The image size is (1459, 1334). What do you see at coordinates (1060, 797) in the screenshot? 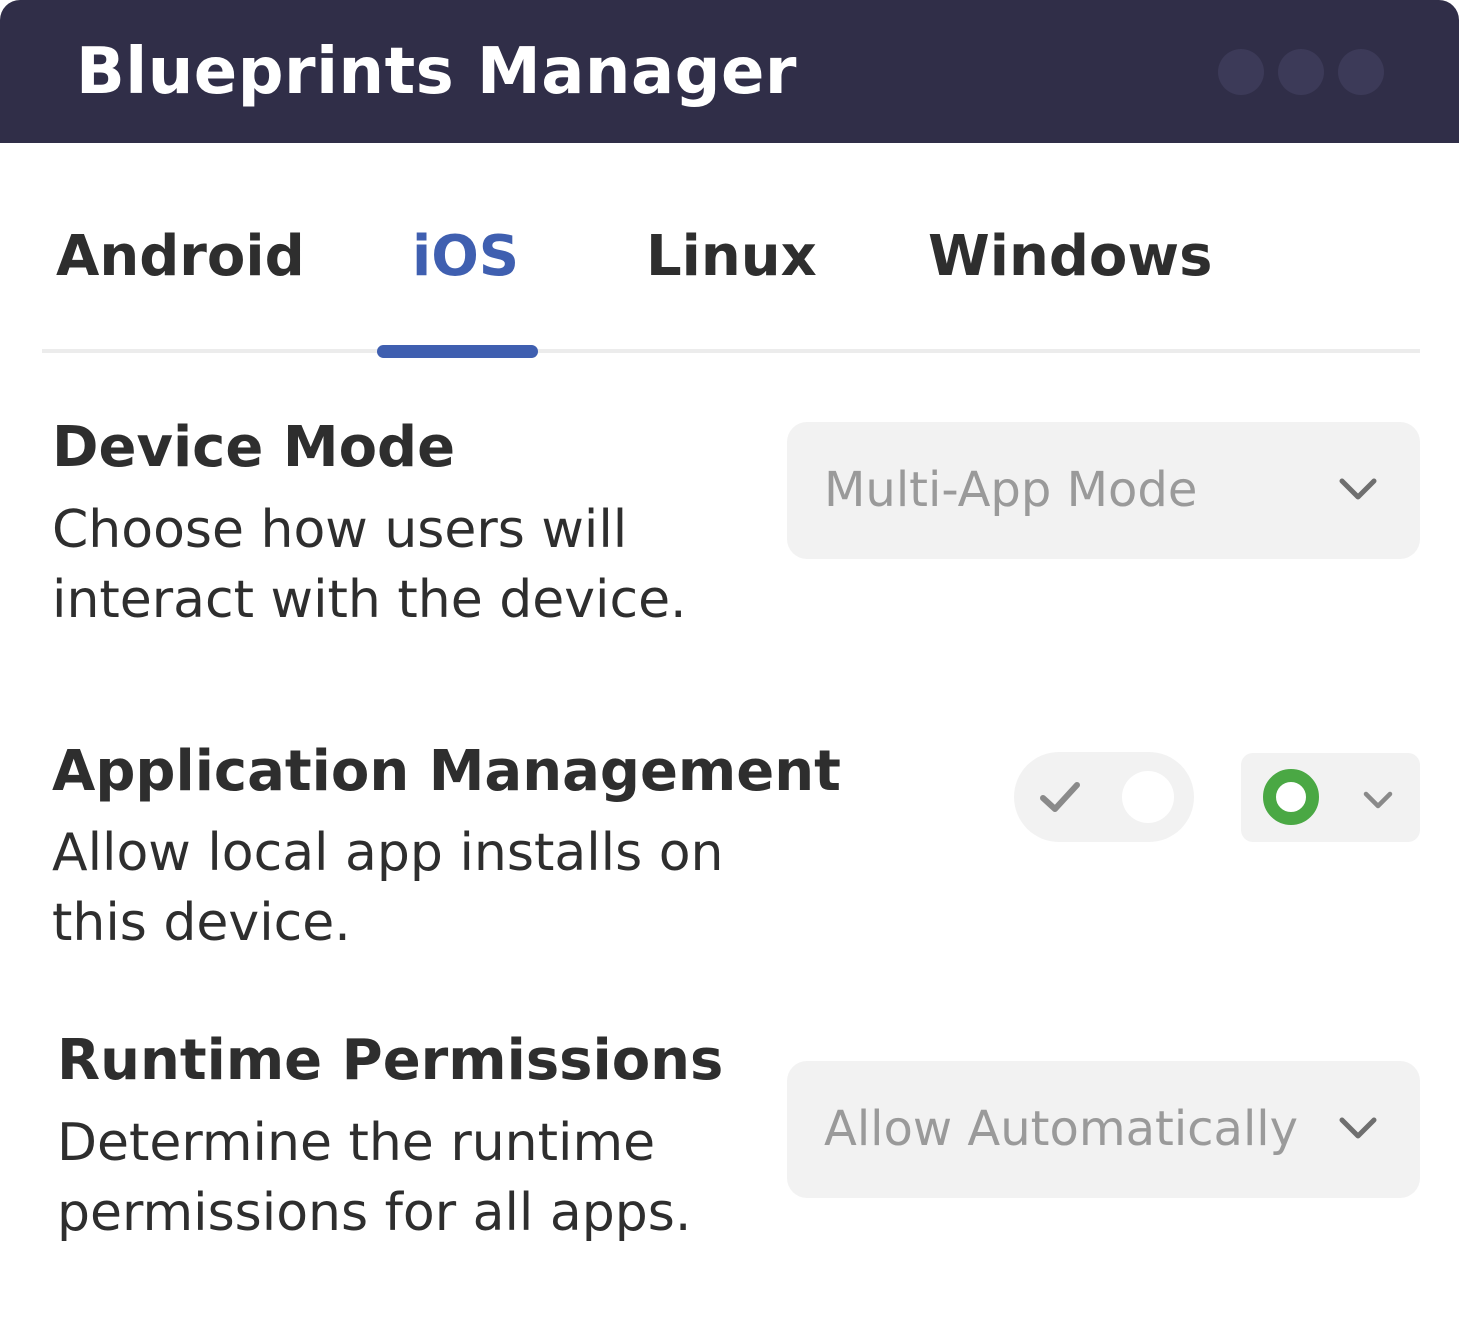
I see `check-icon` at bounding box center [1060, 797].